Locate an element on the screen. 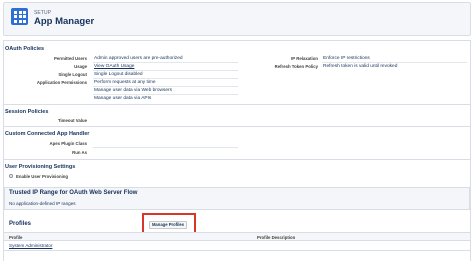 The image size is (474, 261). column-header-profile-description: Profile Description is located at coordinates (276, 237).